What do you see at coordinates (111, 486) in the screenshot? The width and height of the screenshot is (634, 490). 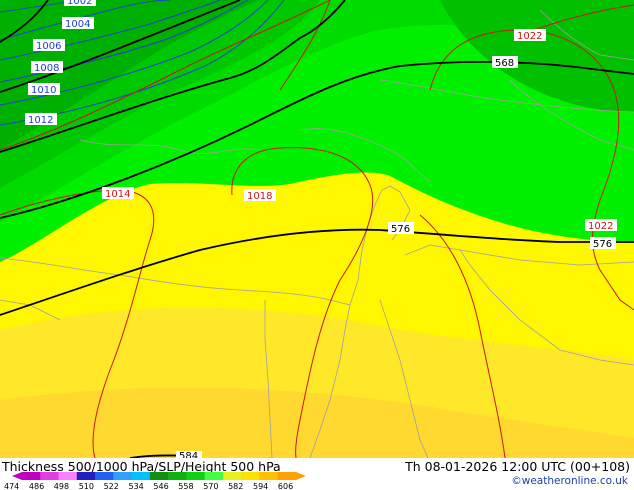 I see `scale-tick-label: 522` at bounding box center [111, 486].